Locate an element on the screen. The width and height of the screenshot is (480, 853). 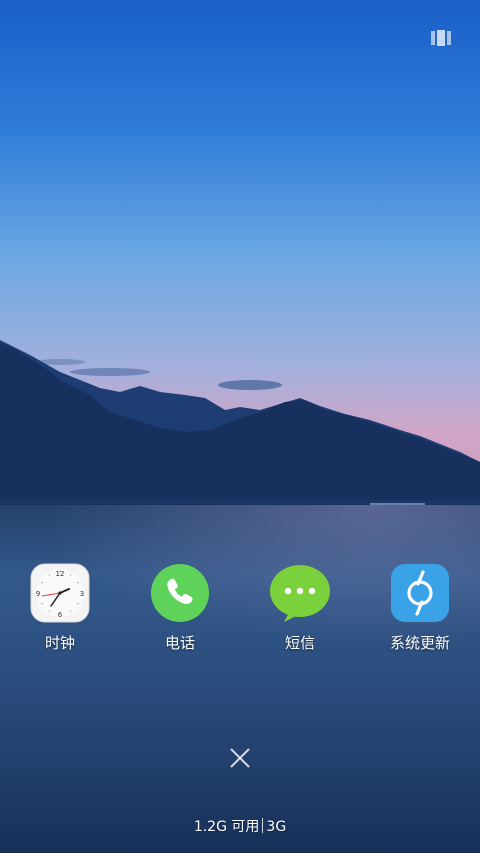
clock-icon: 12 3 6 9 is located at coordinates (60, 593).